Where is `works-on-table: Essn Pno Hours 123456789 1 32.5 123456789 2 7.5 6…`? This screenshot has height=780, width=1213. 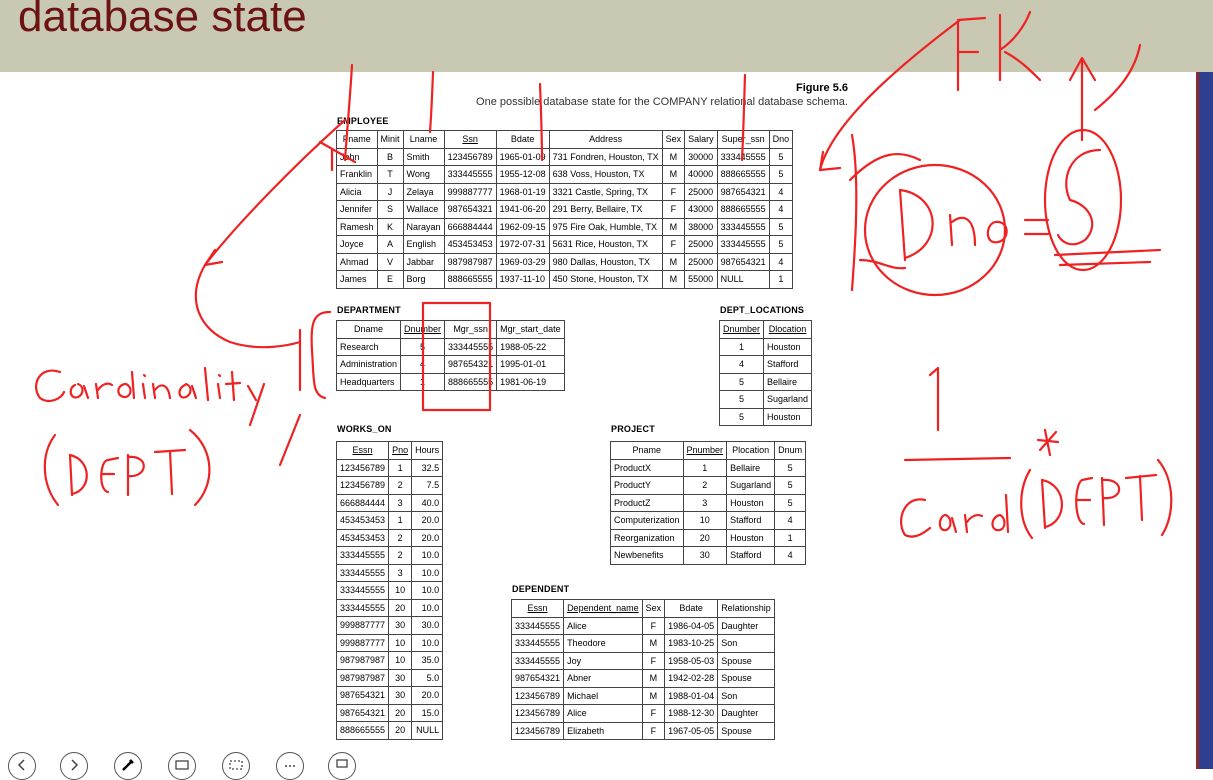
works-on-table: Essn Pno Hours 123456789 1 32.5 123456789 2 7.5 6… is located at coordinates (389, 590).